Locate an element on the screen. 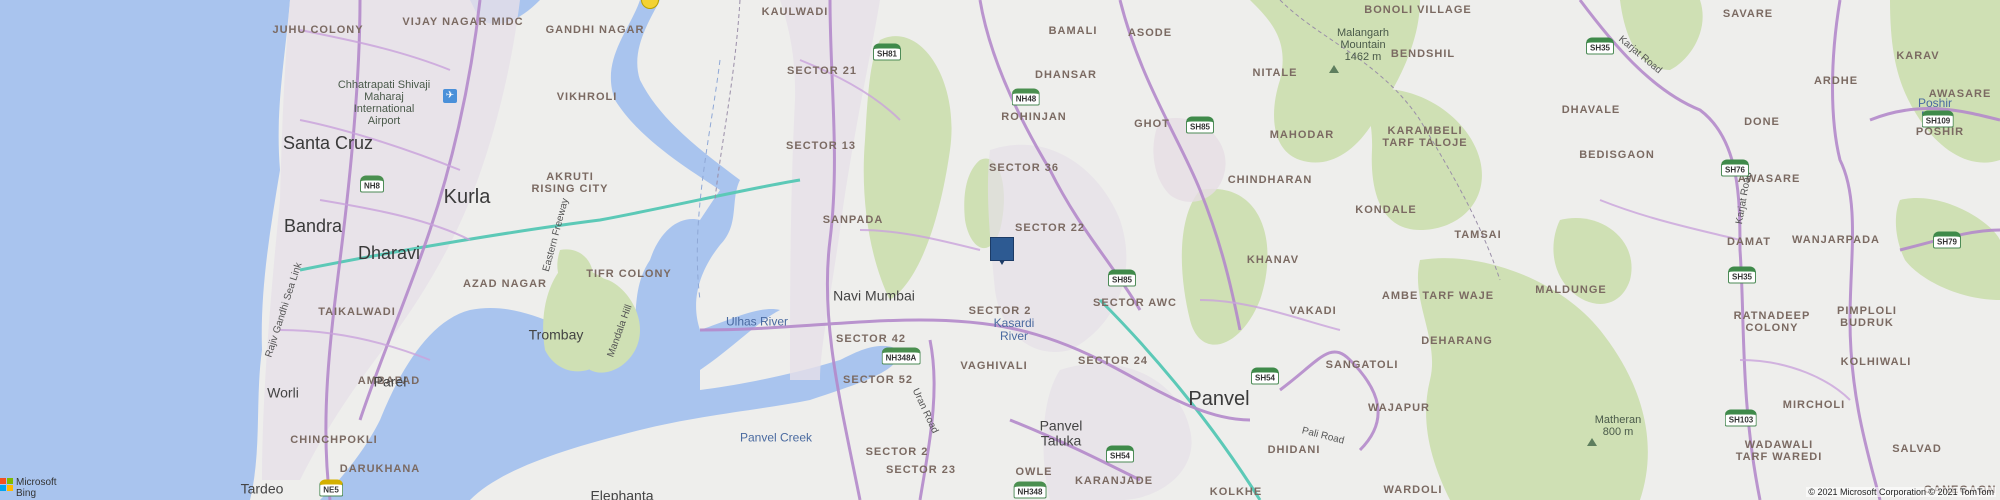 This screenshot has height=500, width=2000. city-label-bandra: Bandra is located at coordinates (313, 226).